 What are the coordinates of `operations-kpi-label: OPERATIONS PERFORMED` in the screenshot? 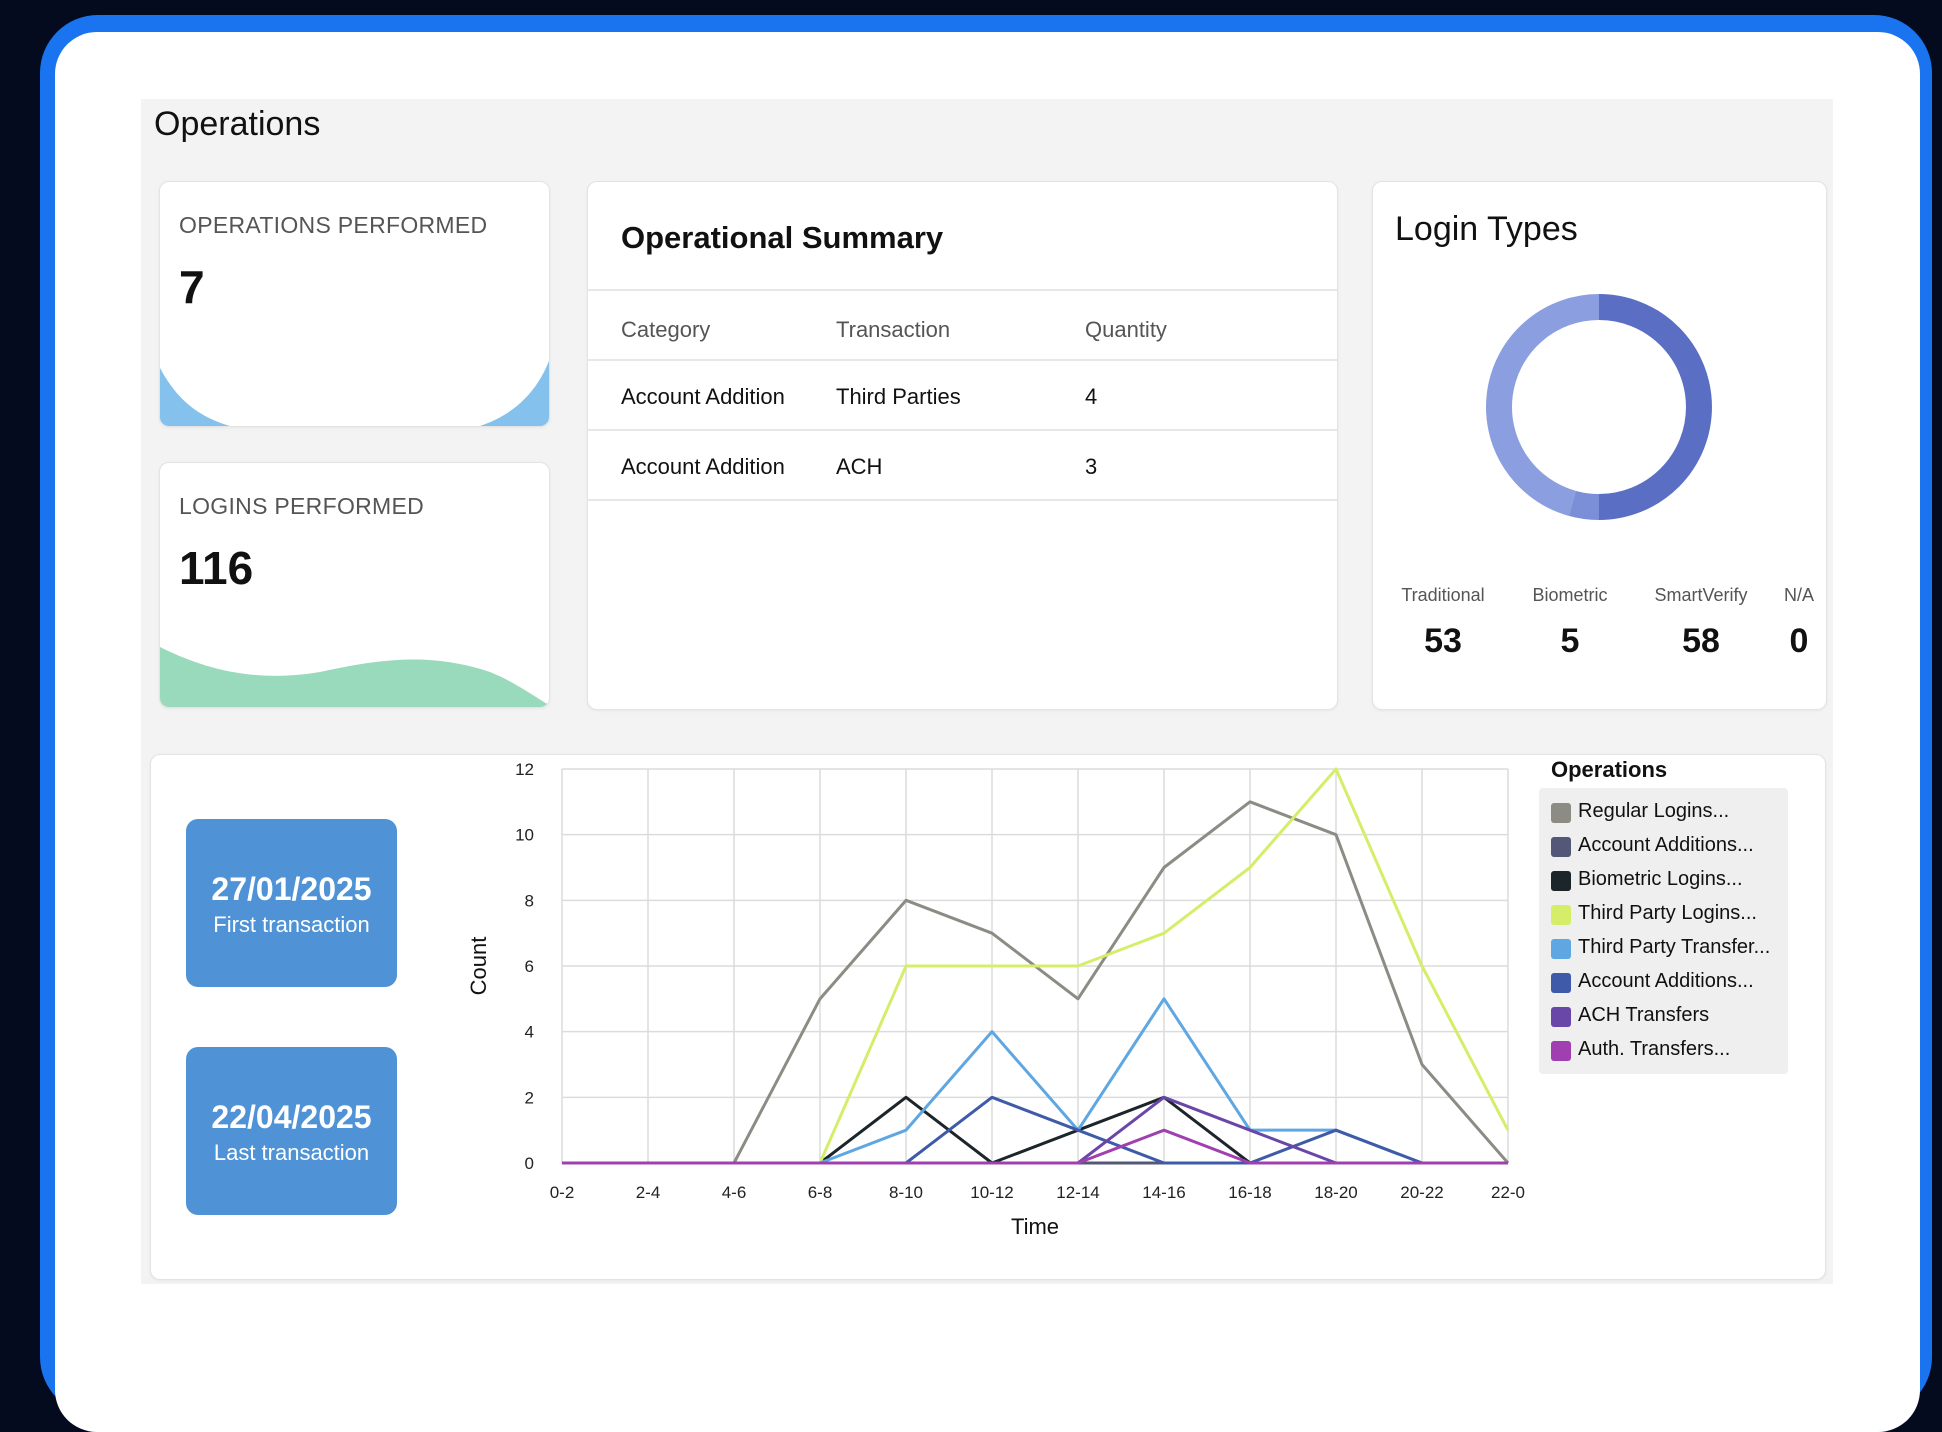 It's located at (333, 225).